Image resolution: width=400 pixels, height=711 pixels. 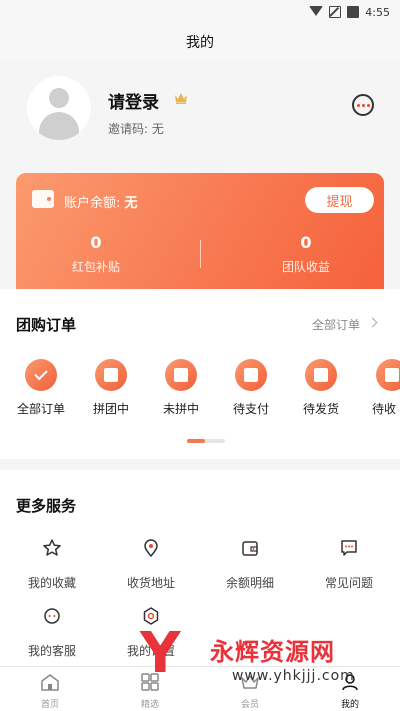 I want to click on headset-icon, so click(x=52, y=616).